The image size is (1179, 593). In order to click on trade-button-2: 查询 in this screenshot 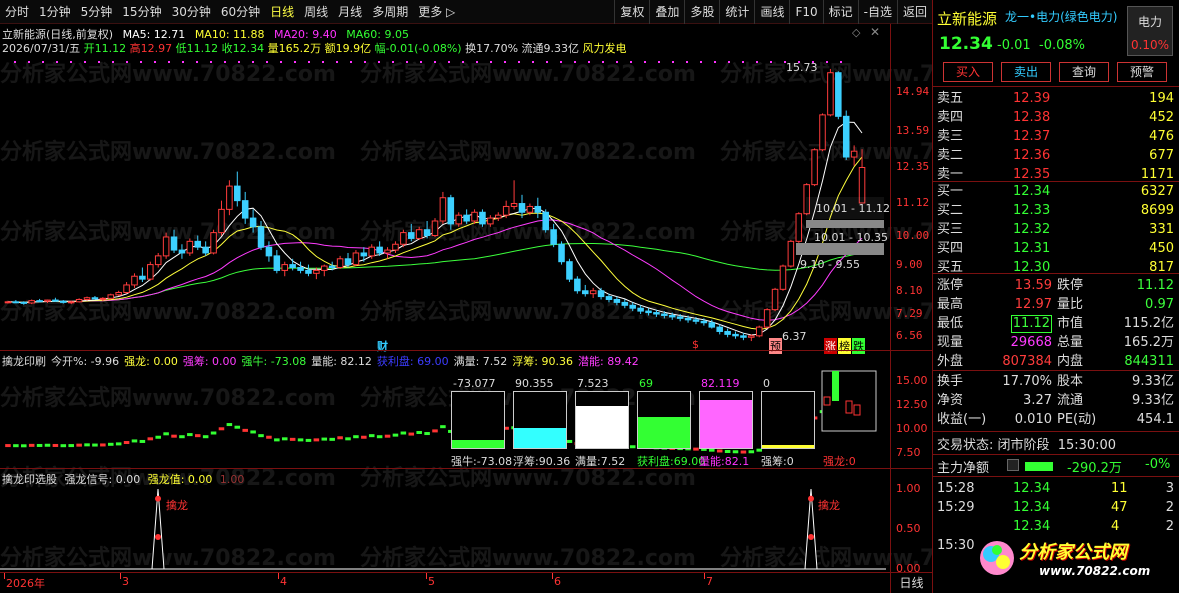, I will do `click(1084, 72)`.